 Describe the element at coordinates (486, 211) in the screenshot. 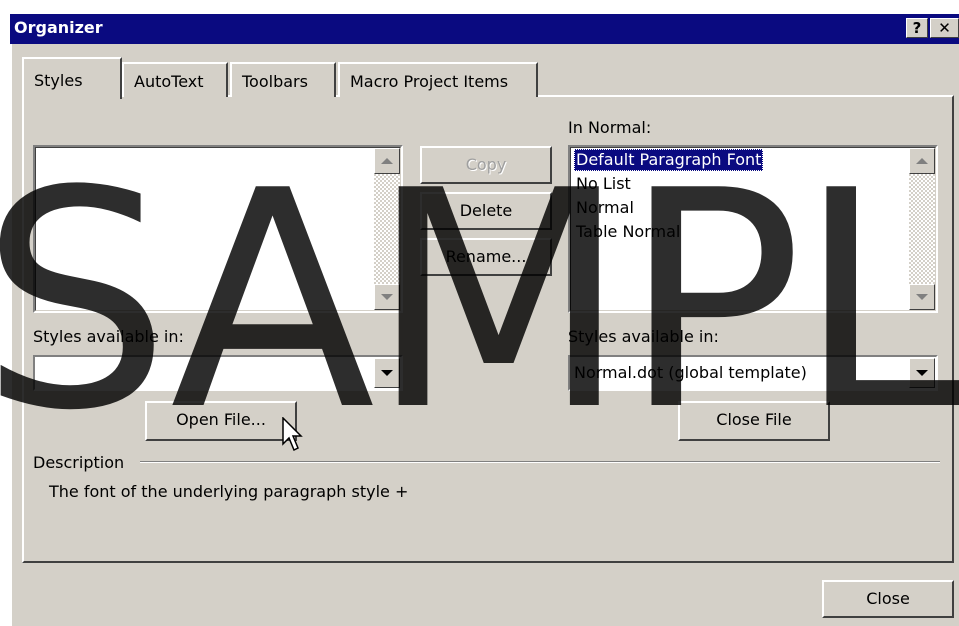

I see `delete-button: Delete` at that location.